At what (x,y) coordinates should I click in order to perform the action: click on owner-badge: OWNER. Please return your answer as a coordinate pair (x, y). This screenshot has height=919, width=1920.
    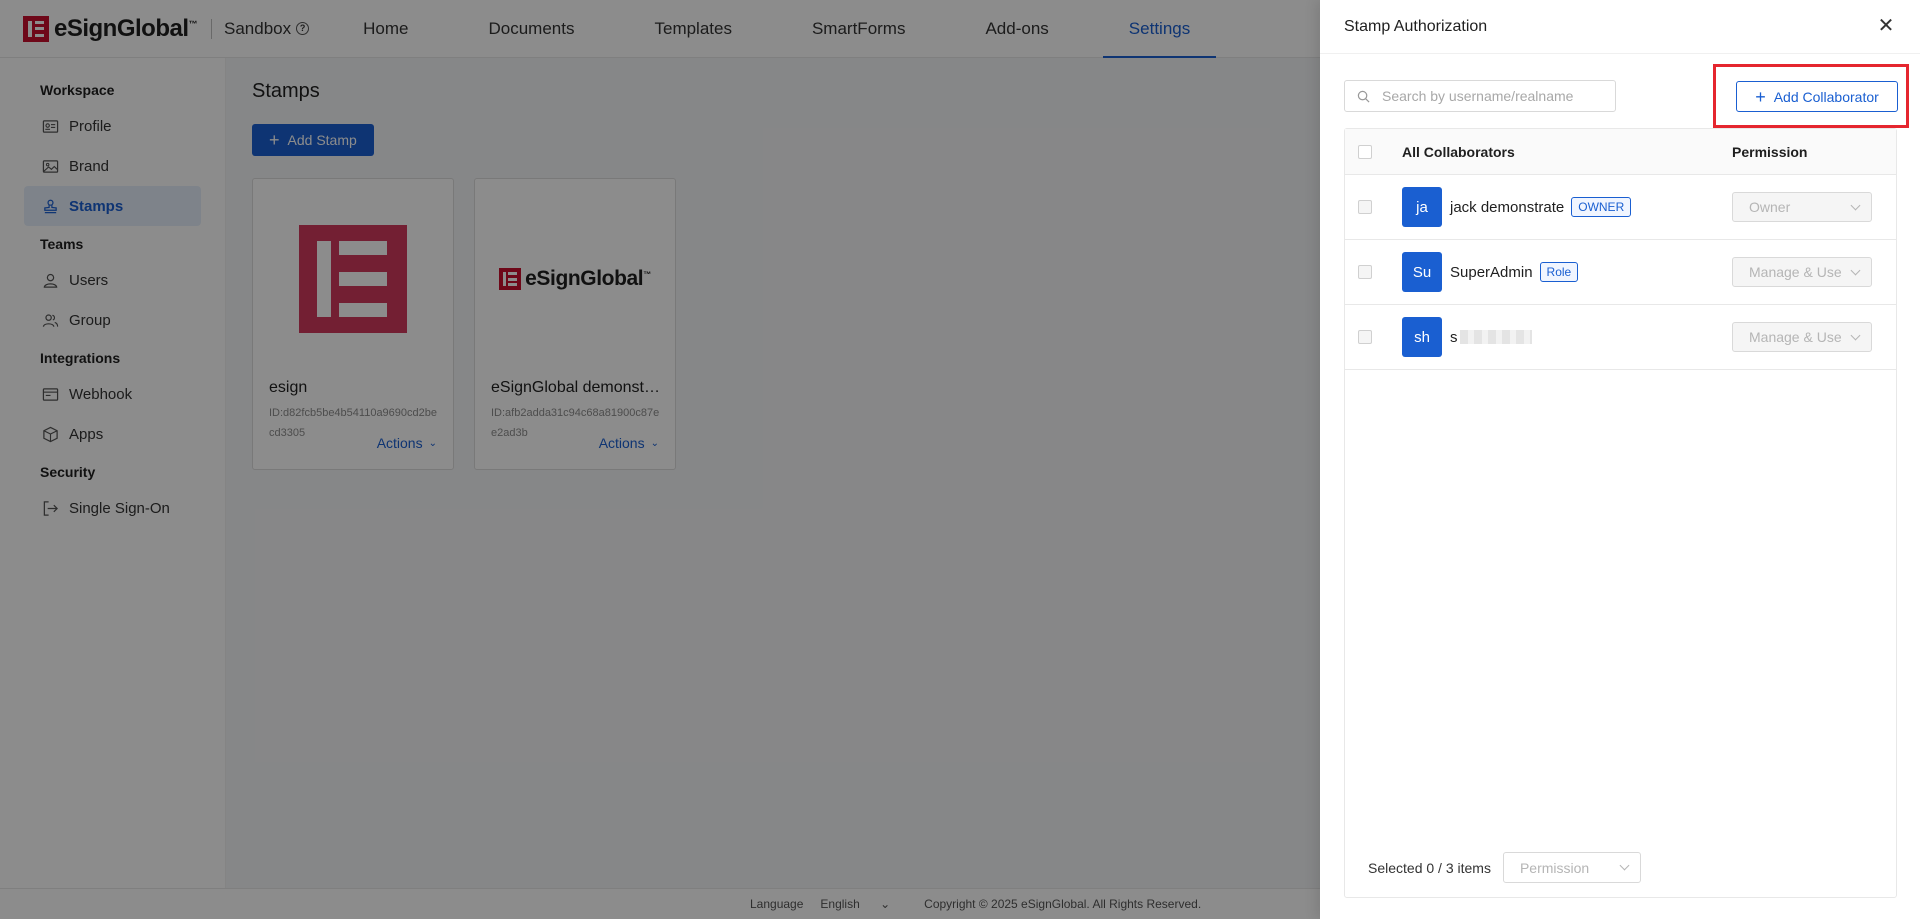
    Looking at the image, I should click on (1601, 207).